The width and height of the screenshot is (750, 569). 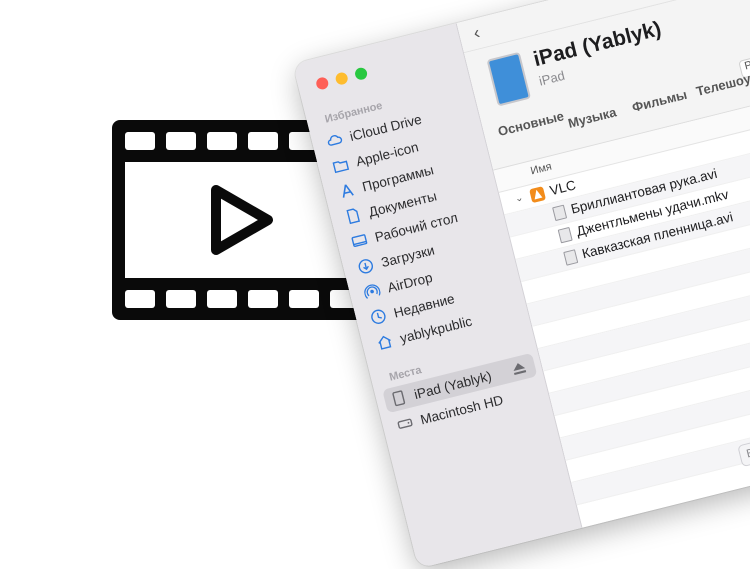 I want to click on sidebar-item-label: AirDrop, so click(x=409, y=282).